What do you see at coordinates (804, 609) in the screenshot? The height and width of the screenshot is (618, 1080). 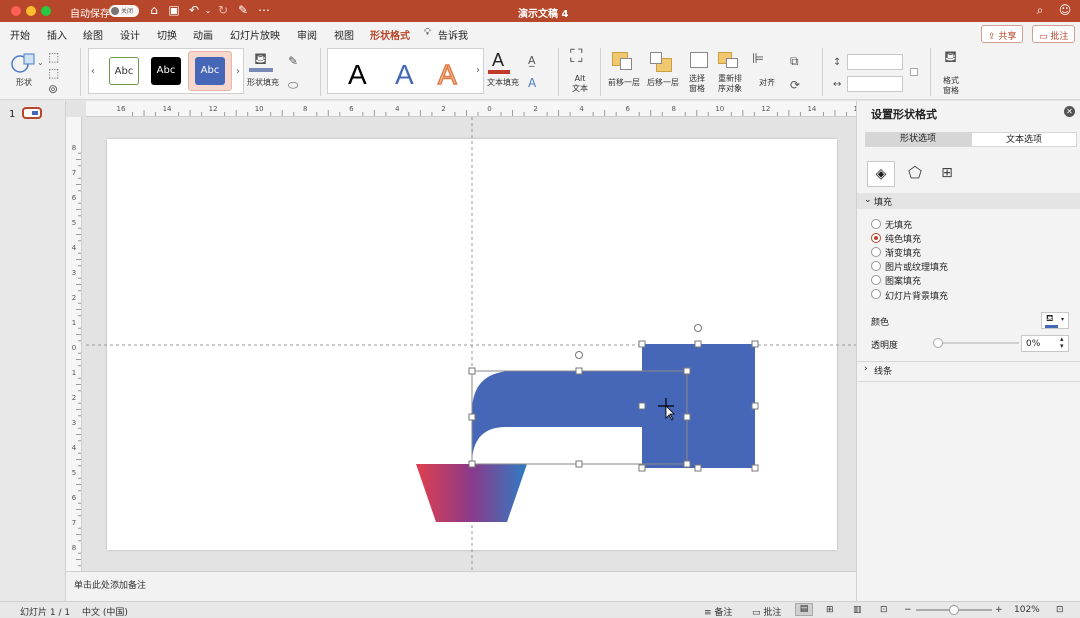 I see `normal-view-icon: ▤` at bounding box center [804, 609].